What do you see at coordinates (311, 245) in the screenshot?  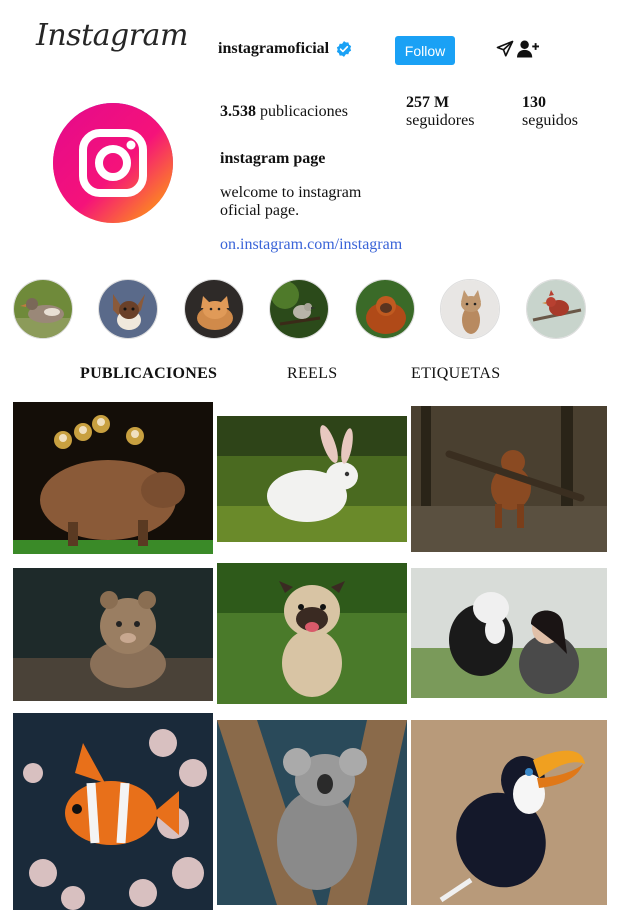 I see `profile-link: on.instagram.com/instagram` at bounding box center [311, 245].